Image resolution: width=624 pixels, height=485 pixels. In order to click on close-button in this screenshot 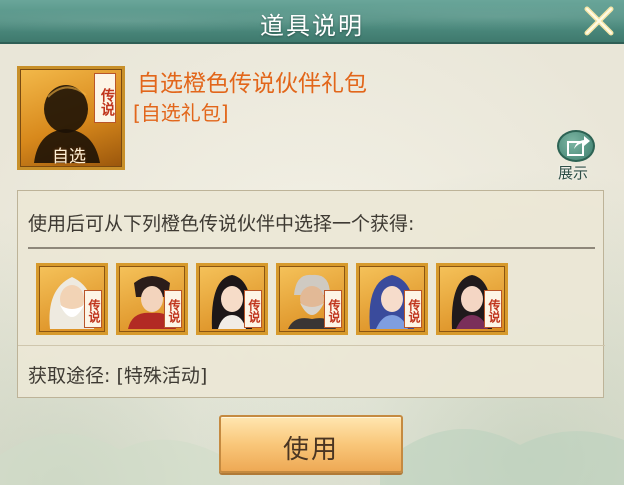, I will do `click(599, 21)`.